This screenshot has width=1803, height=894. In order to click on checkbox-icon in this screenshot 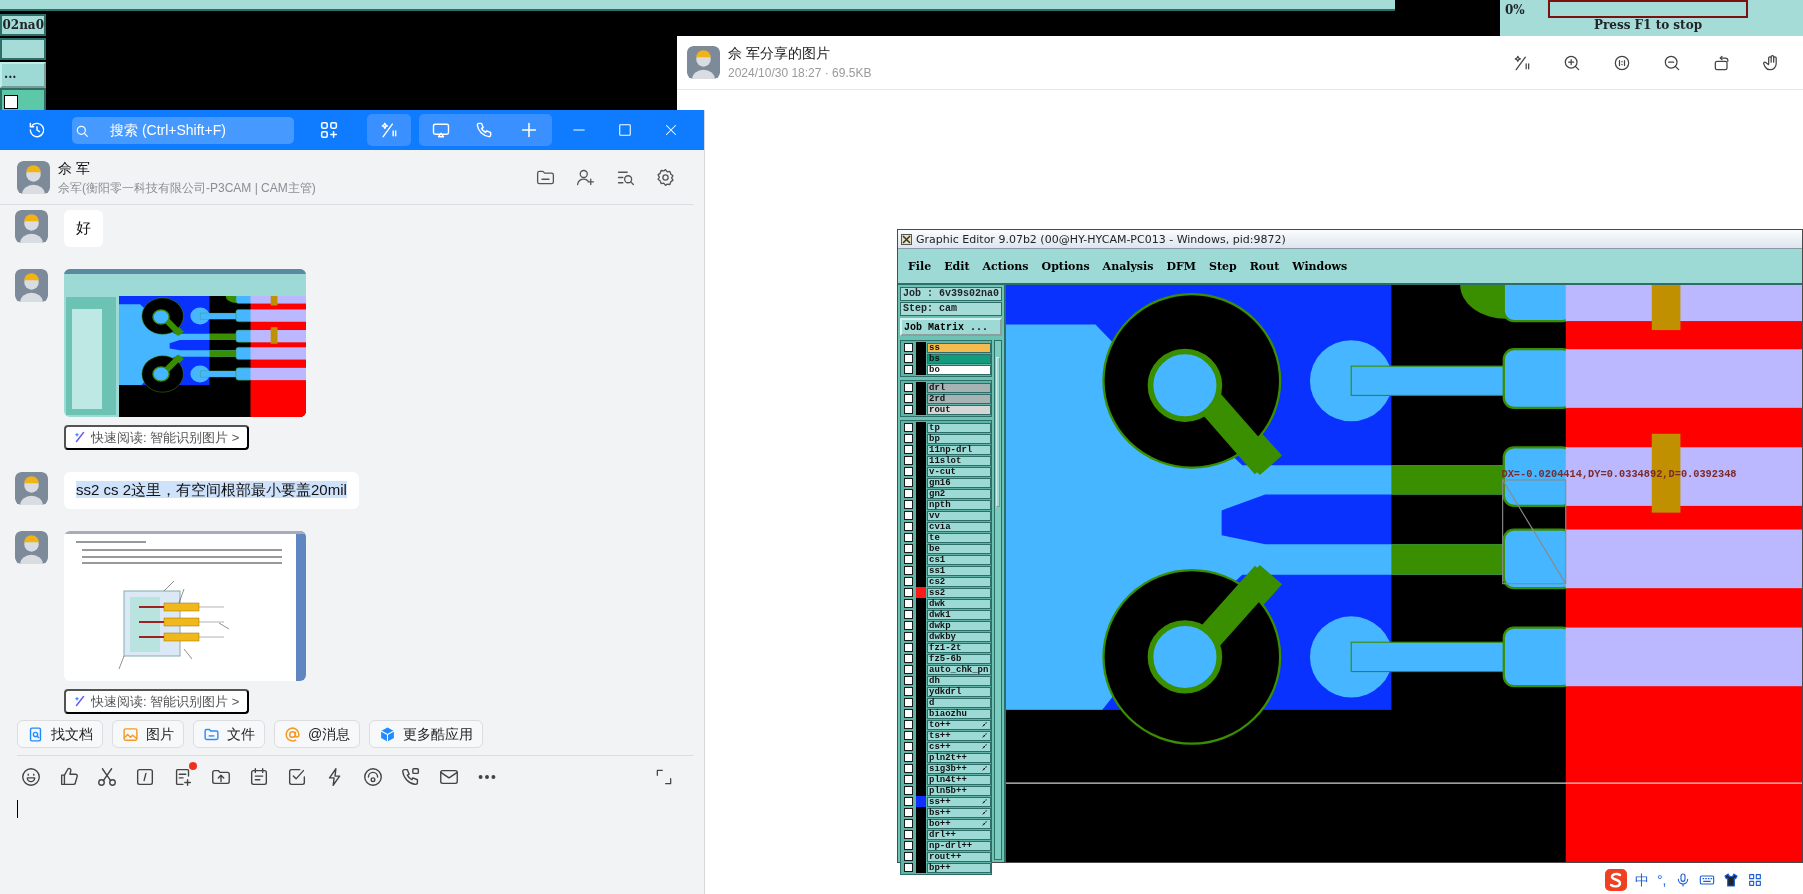, I will do `click(297, 777)`.